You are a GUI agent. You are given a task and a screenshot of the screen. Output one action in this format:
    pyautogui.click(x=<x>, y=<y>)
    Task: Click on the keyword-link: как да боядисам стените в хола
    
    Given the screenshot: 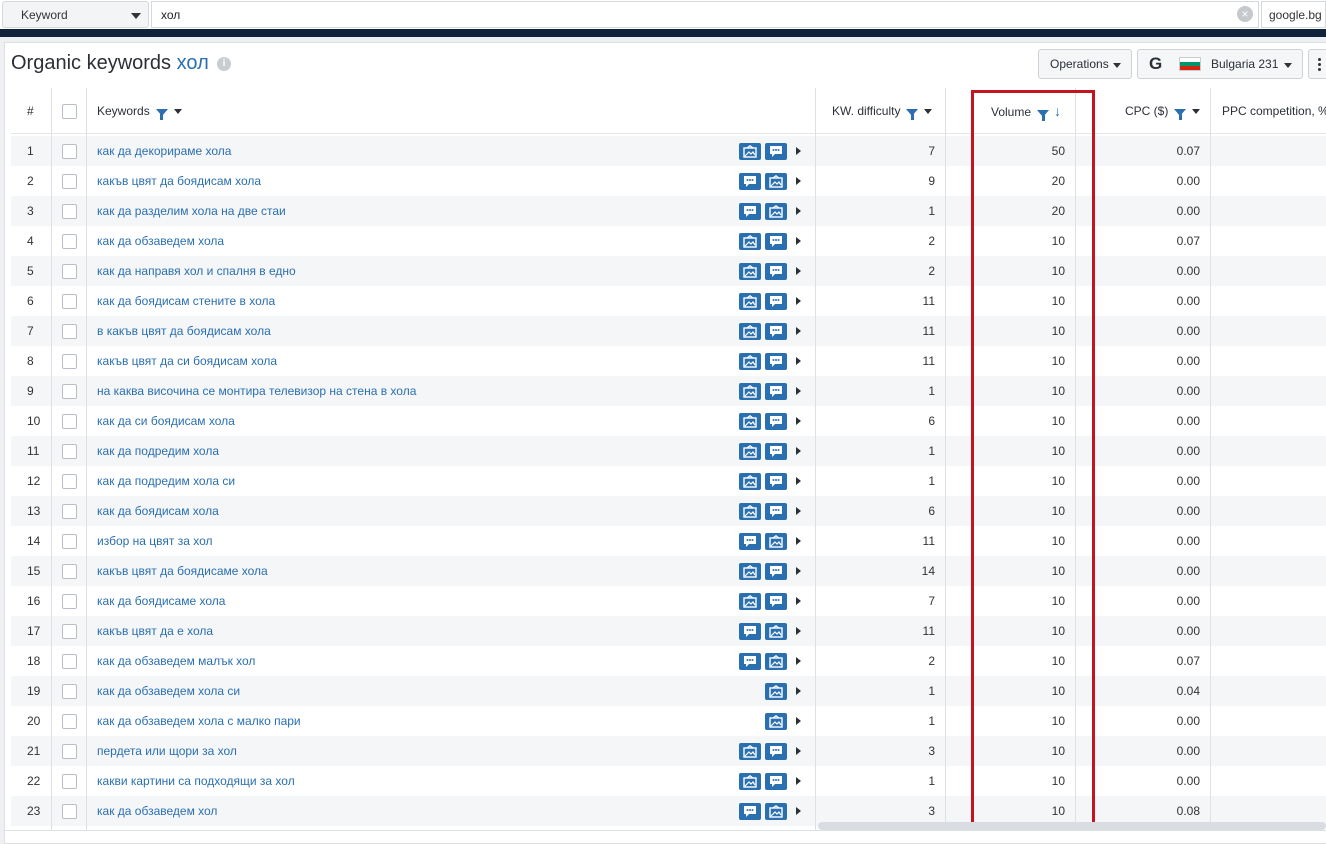 What is the action you would take?
    pyautogui.click(x=186, y=301)
    